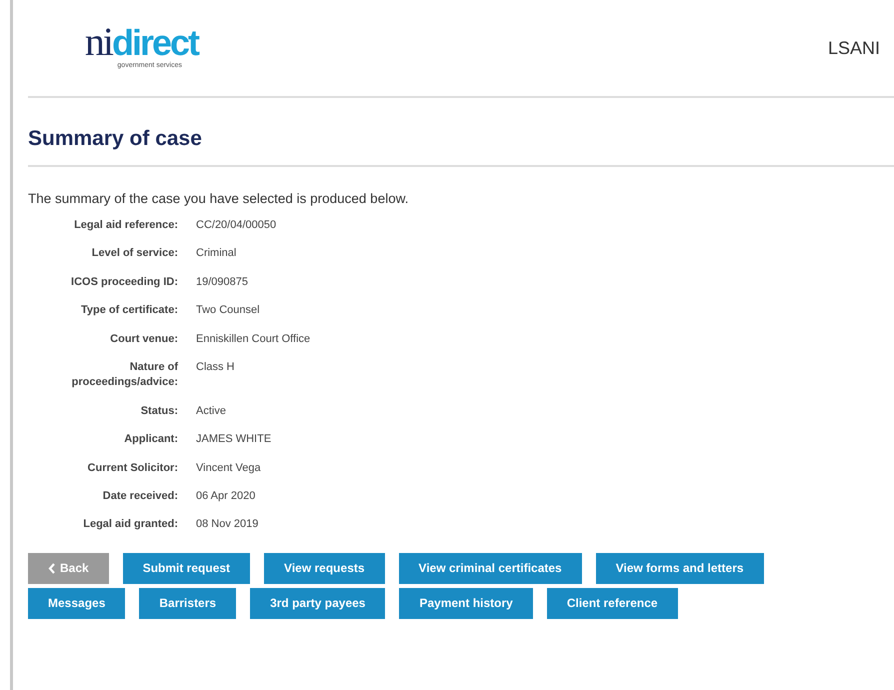  I want to click on field-label: Nature of proceedings/advice:, so click(124, 375).